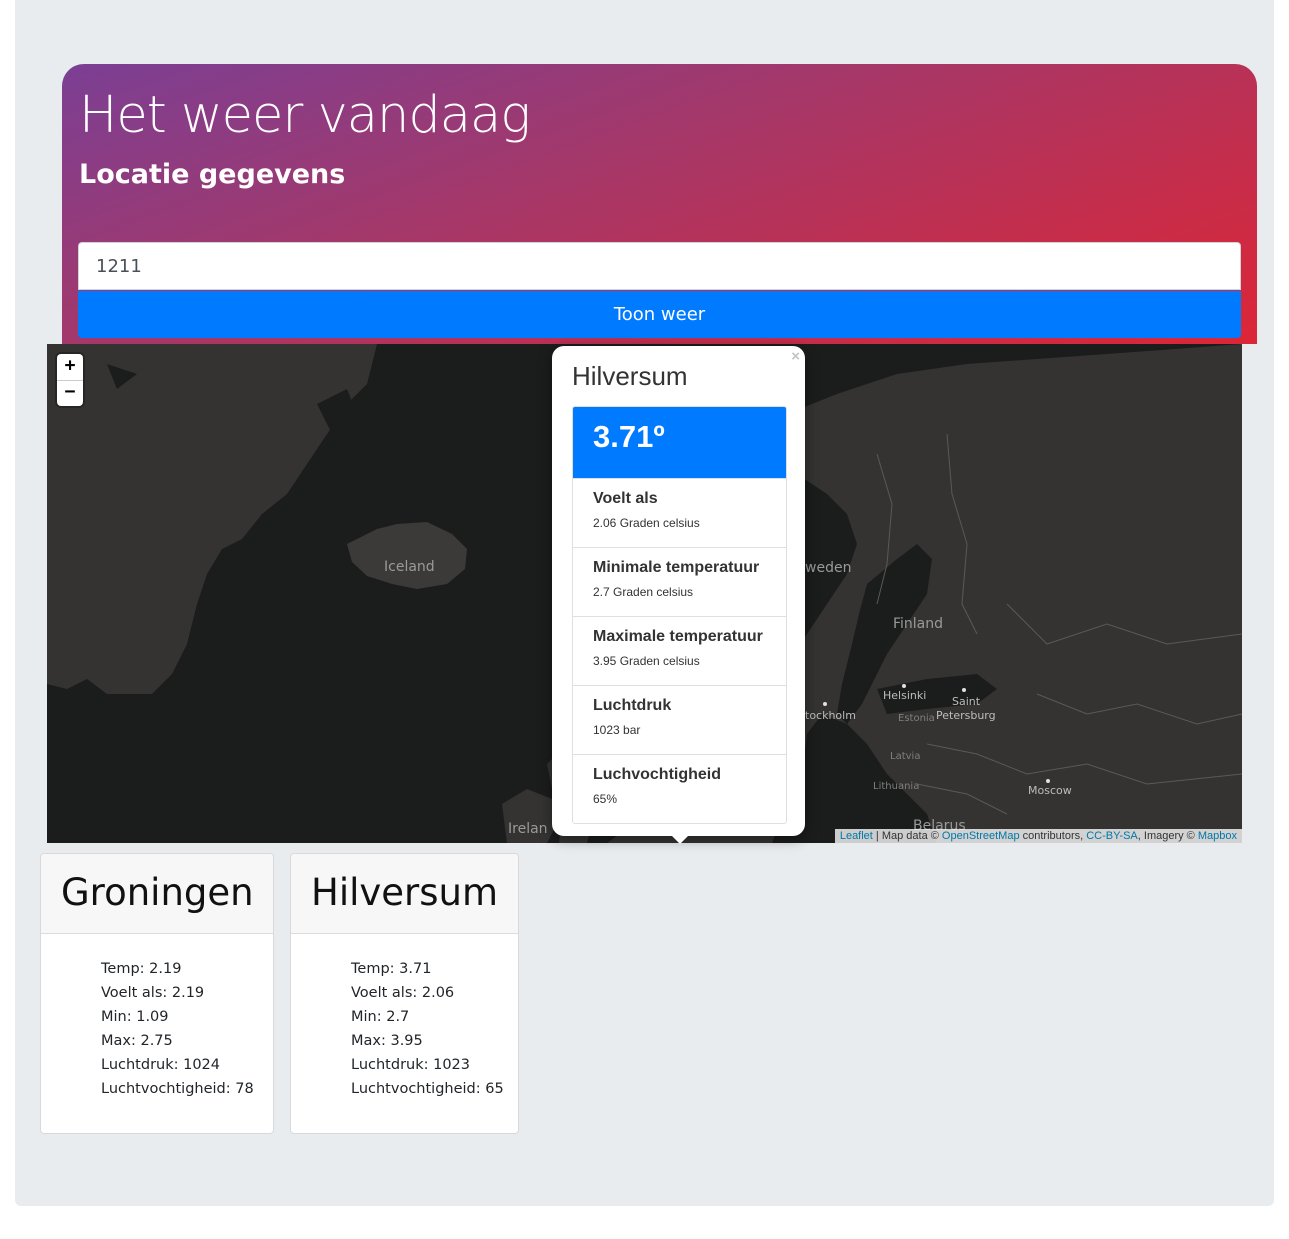 Image resolution: width=1289 pixels, height=1239 pixels. I want to click on card-city-name: Groningen, so click(157, 894).